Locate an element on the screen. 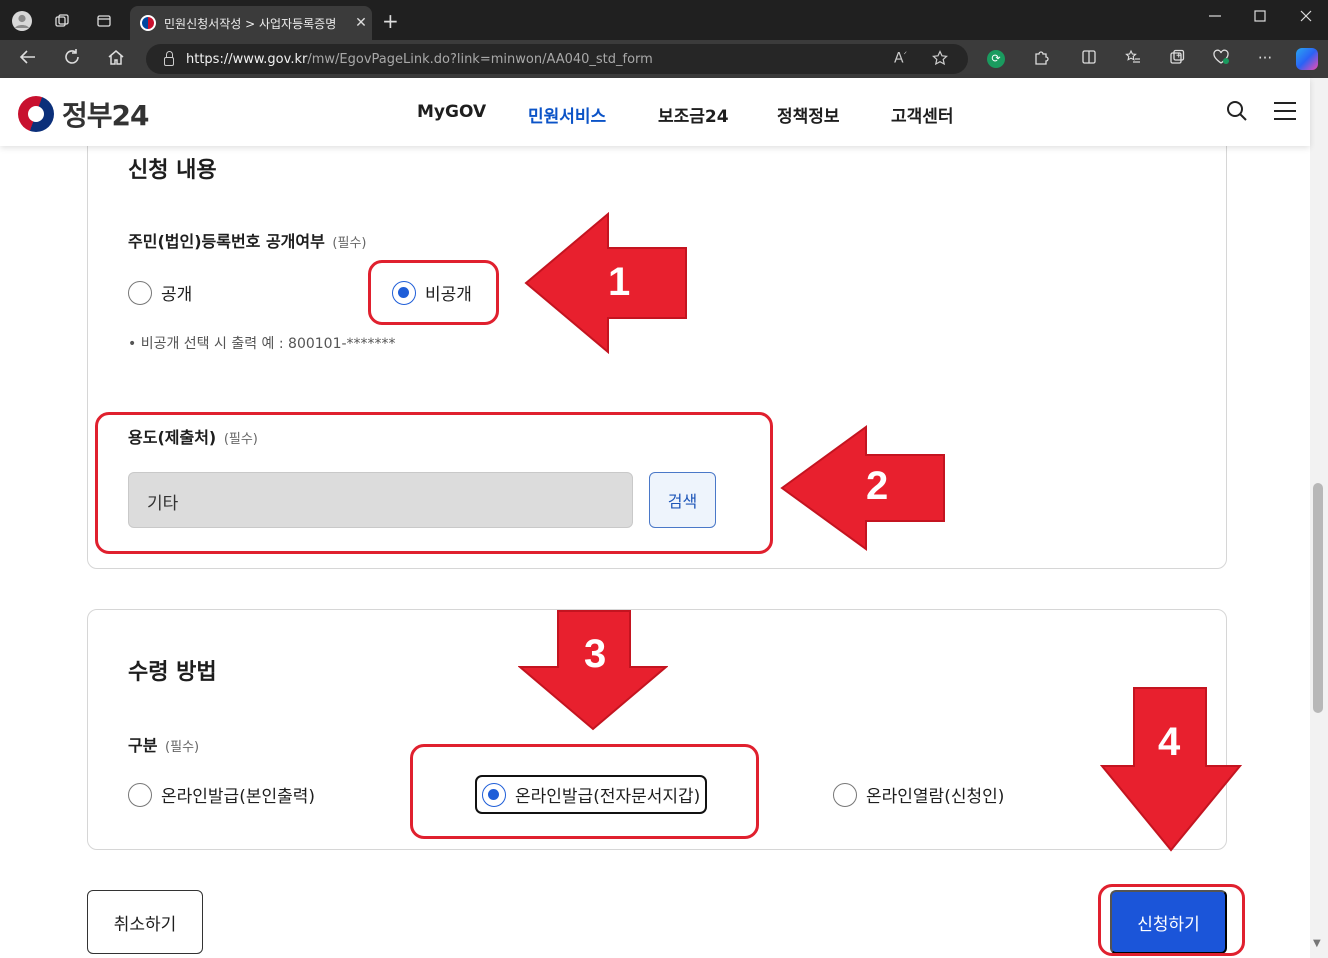  url-domain: https://www.gov.kr is located at coordinates (247, 59).